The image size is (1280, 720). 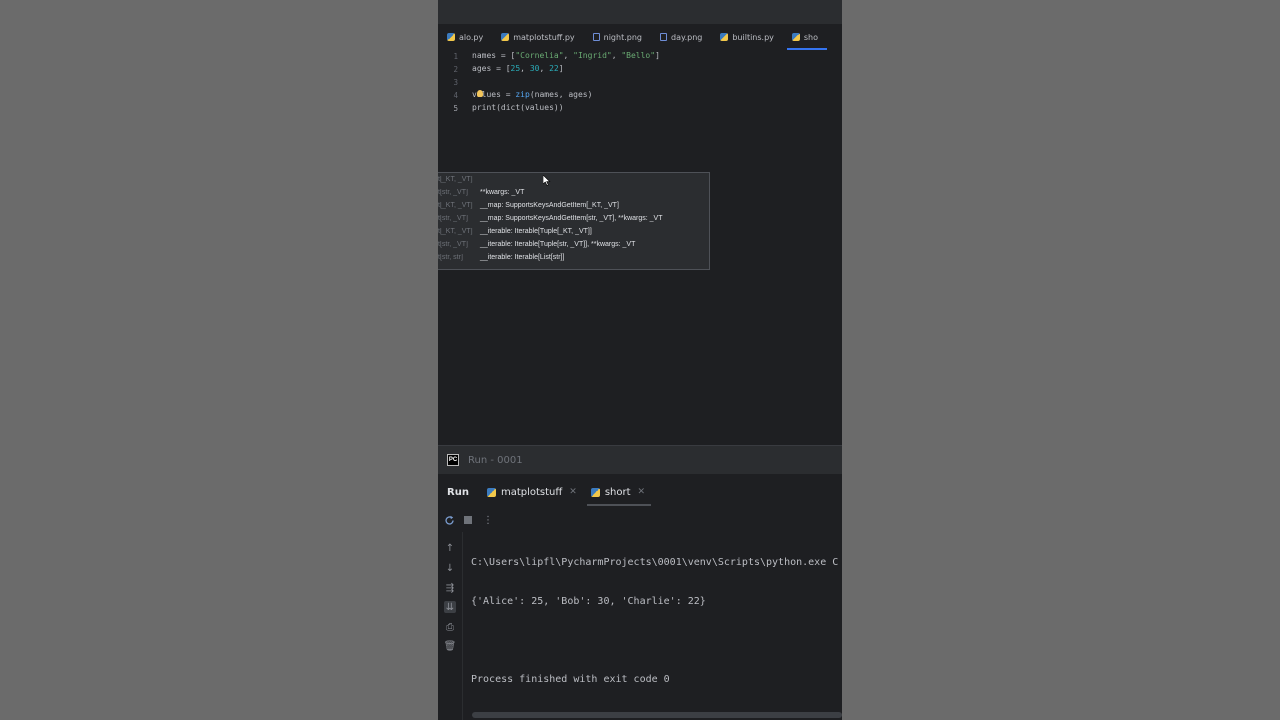 I want to click on run-label: Run, so click(x=458, y=492).